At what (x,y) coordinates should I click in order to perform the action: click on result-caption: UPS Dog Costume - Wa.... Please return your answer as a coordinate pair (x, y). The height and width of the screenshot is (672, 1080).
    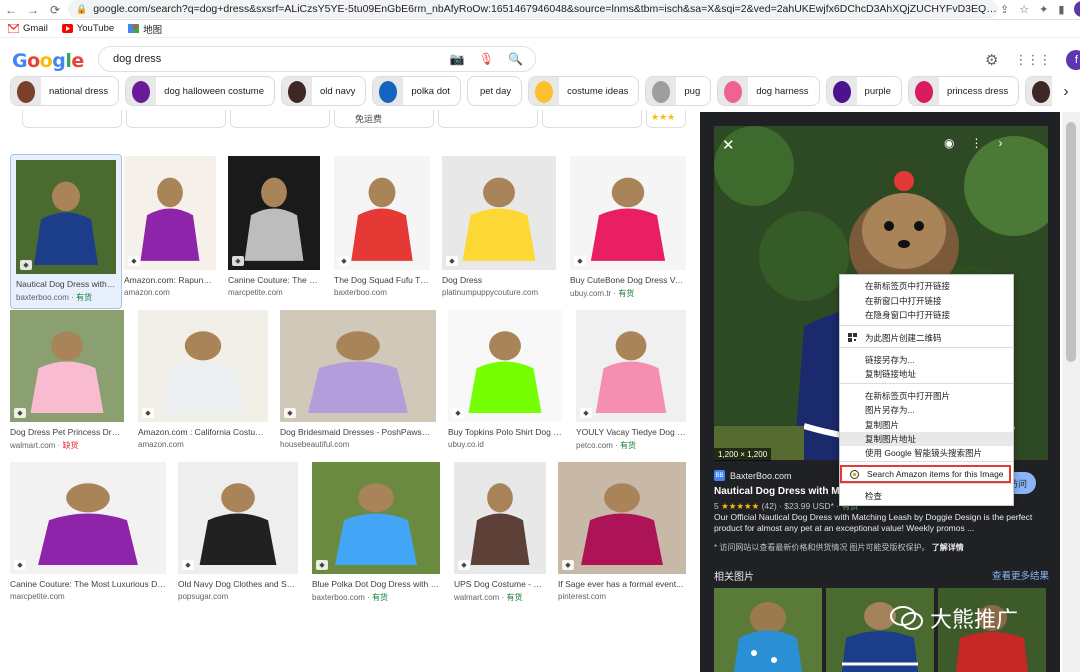
    Looking at the image, I should click on (500, 584).